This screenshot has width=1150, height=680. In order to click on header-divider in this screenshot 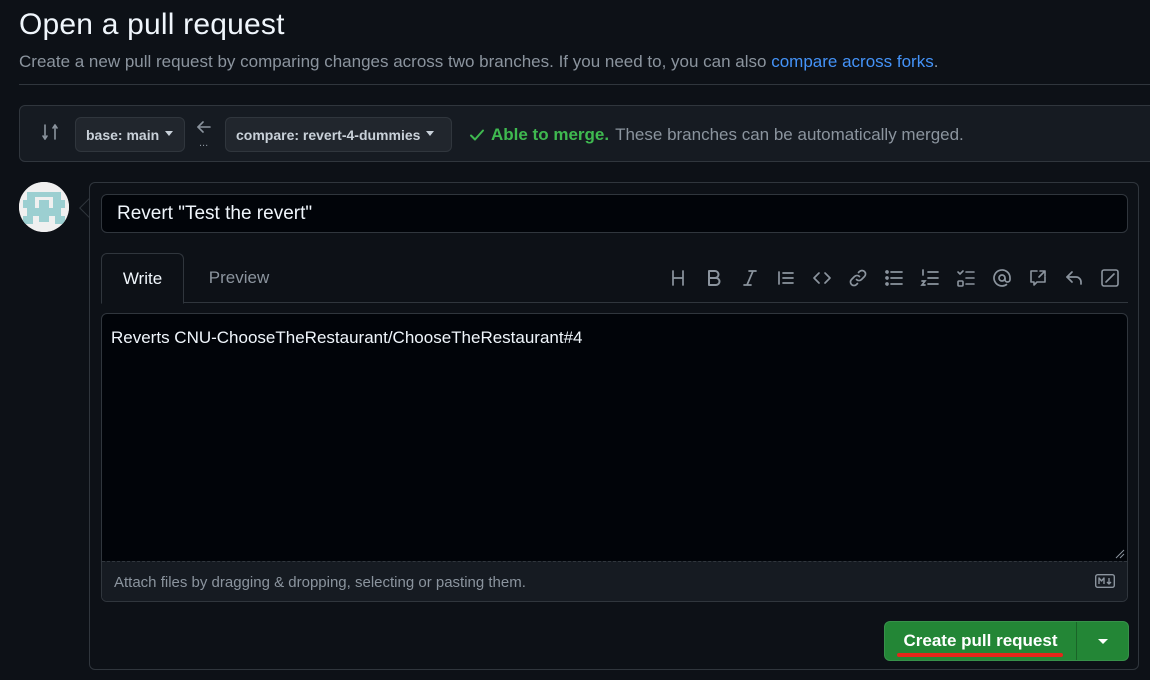, I will do `click(584, 84)`.